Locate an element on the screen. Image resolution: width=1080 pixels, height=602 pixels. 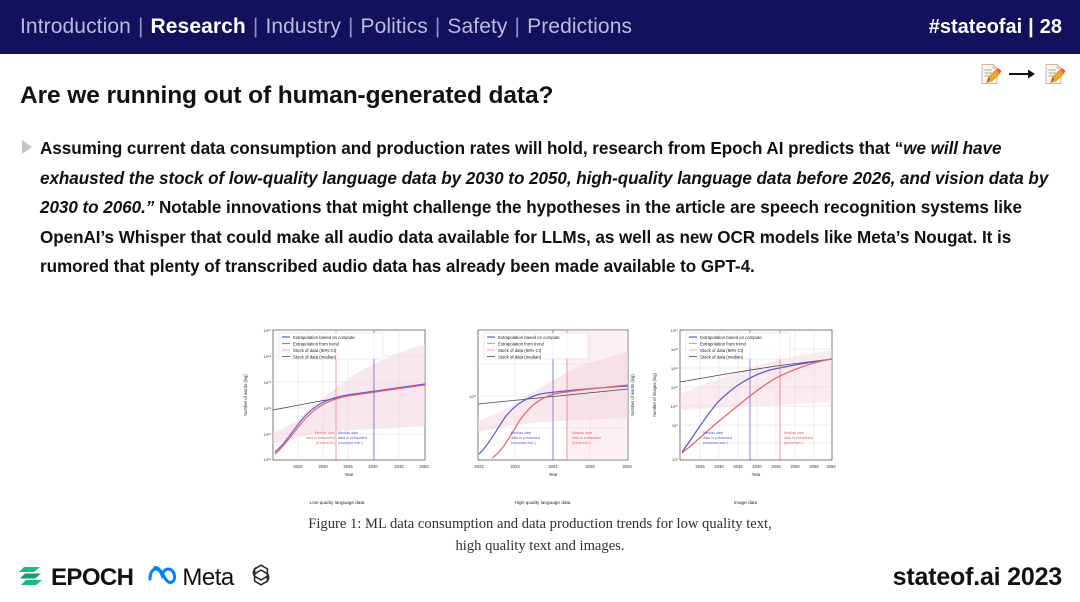
svg-text: 10¹⁷ is located at coordinates (267, 382).